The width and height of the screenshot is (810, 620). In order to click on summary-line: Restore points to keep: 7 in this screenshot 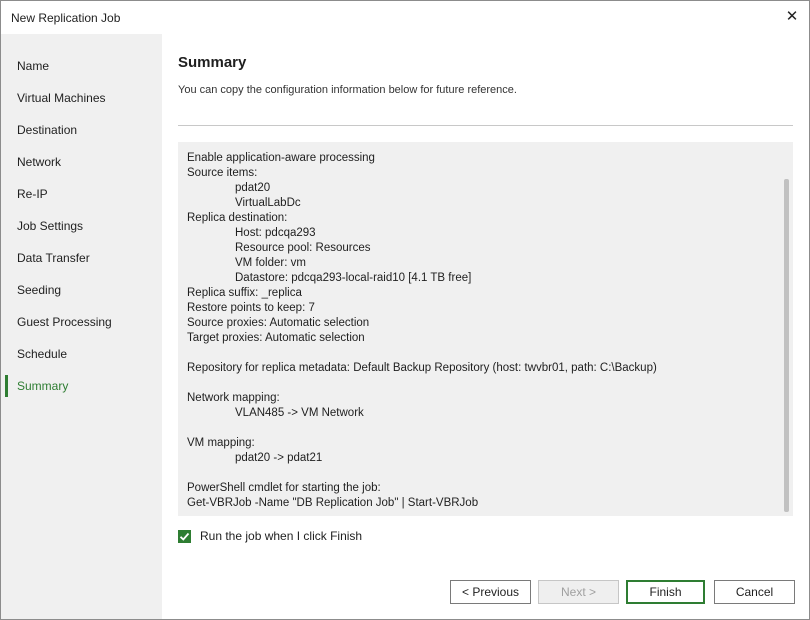, I will do `click(251, 308)`.